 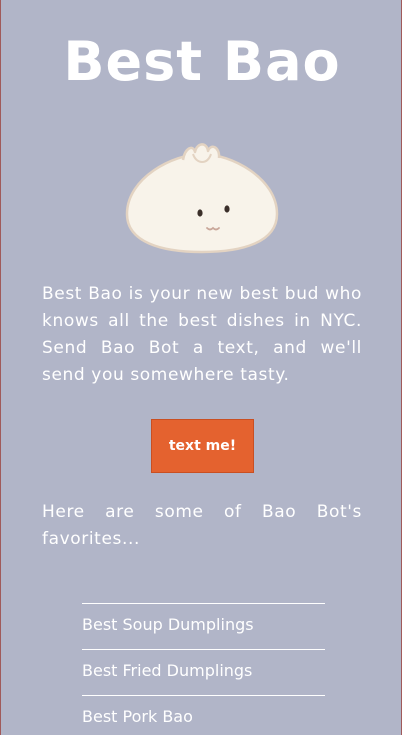 What do you see at coordinates (200, 213) in the screenshot?
I see `bao-left-eye` at bounding box center [200, 213].